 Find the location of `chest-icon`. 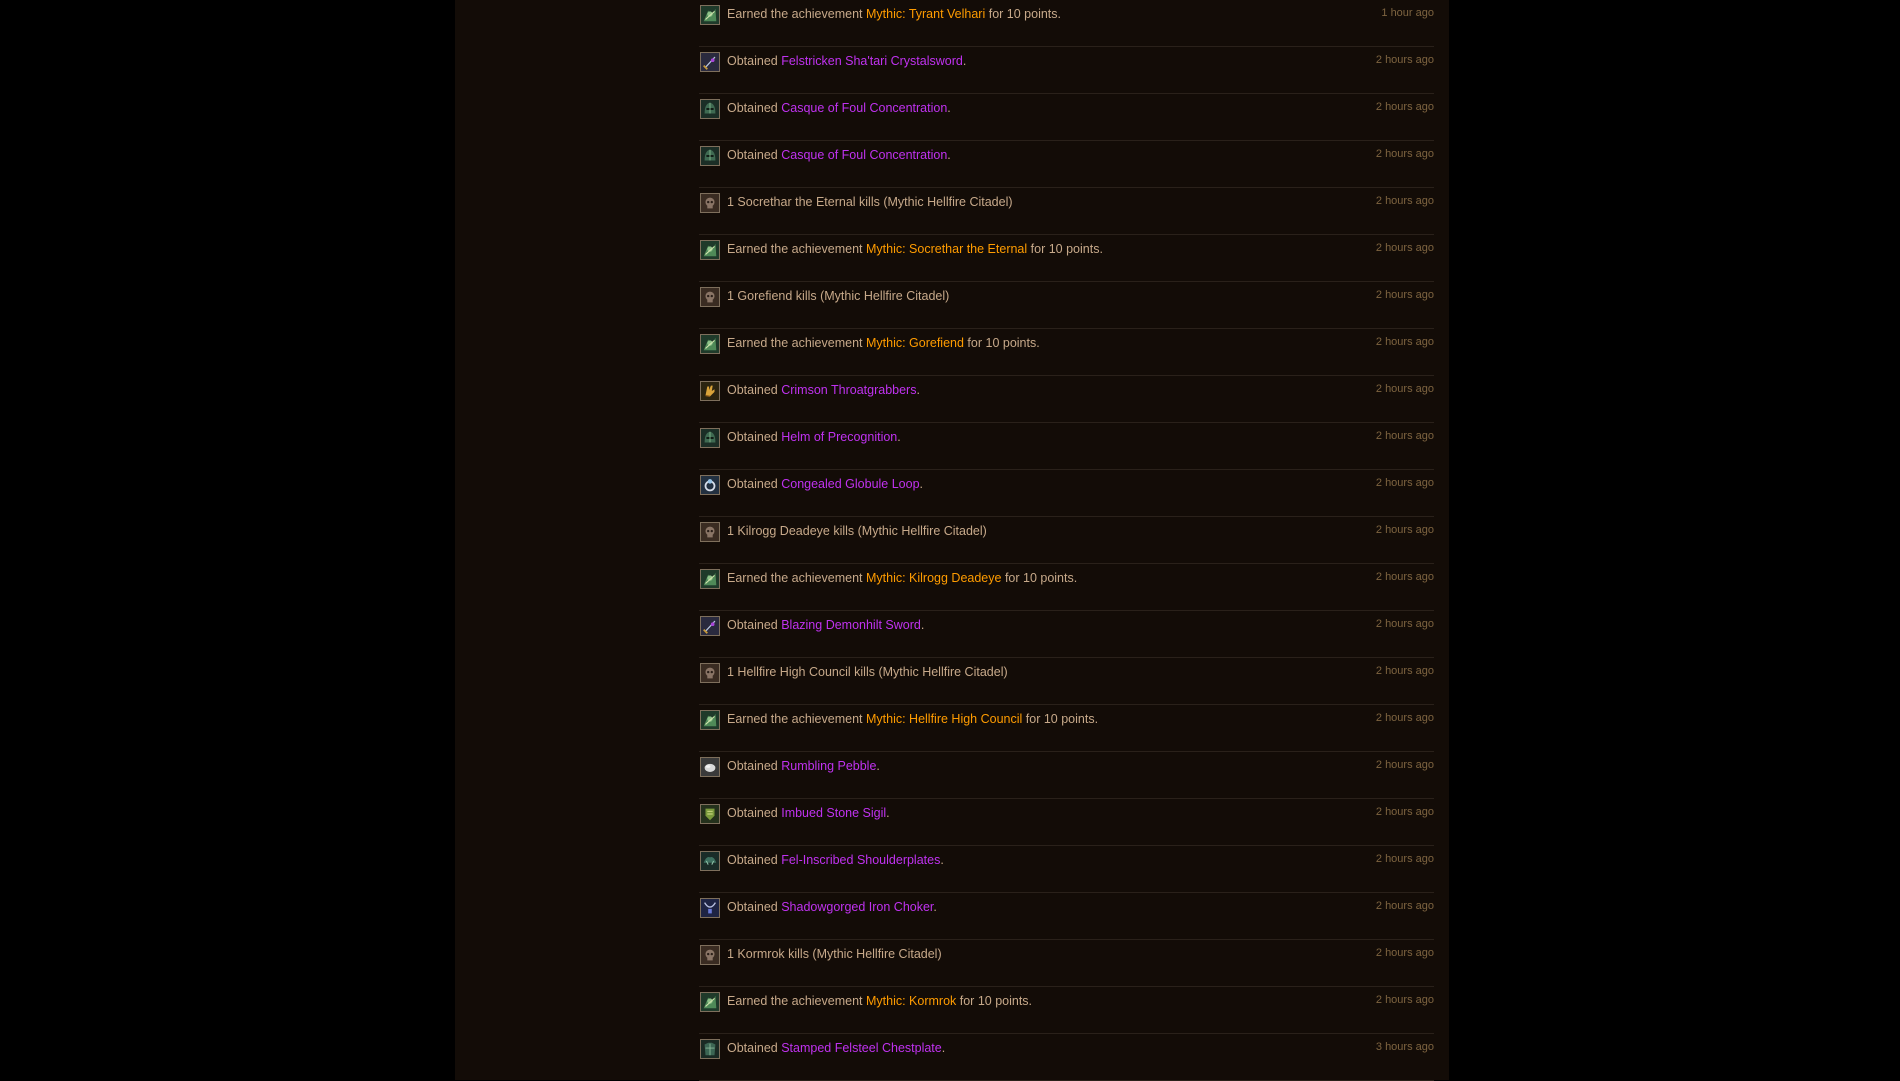

chest-icon is located at coordinates (710, 1049).